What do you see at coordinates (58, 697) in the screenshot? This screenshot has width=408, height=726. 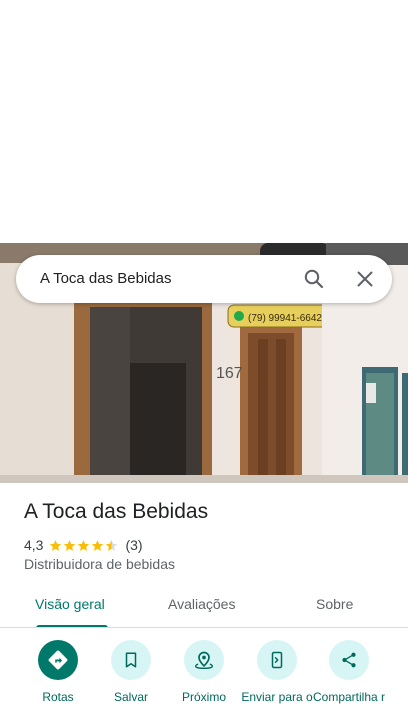 I see `directions-label: Rotas` at bounding box center [58, 697].